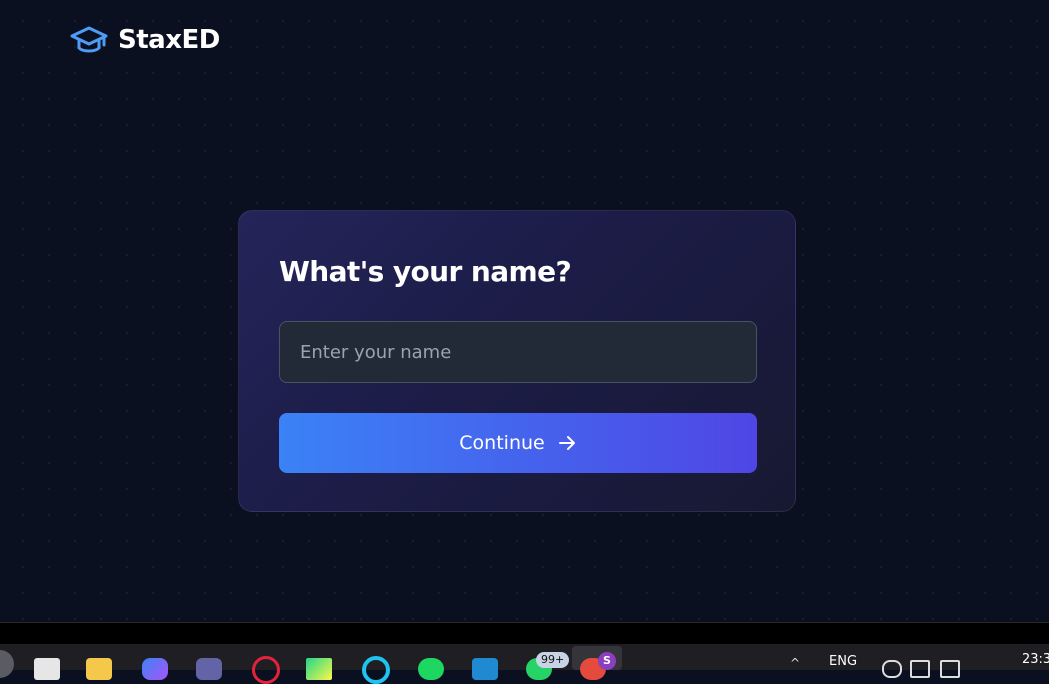 This screenshot has width=1049, height=684. What do you see at coordinates (376, 670) in the screenshot?
I see `cortana-icon` at bounding box center [376, 670].